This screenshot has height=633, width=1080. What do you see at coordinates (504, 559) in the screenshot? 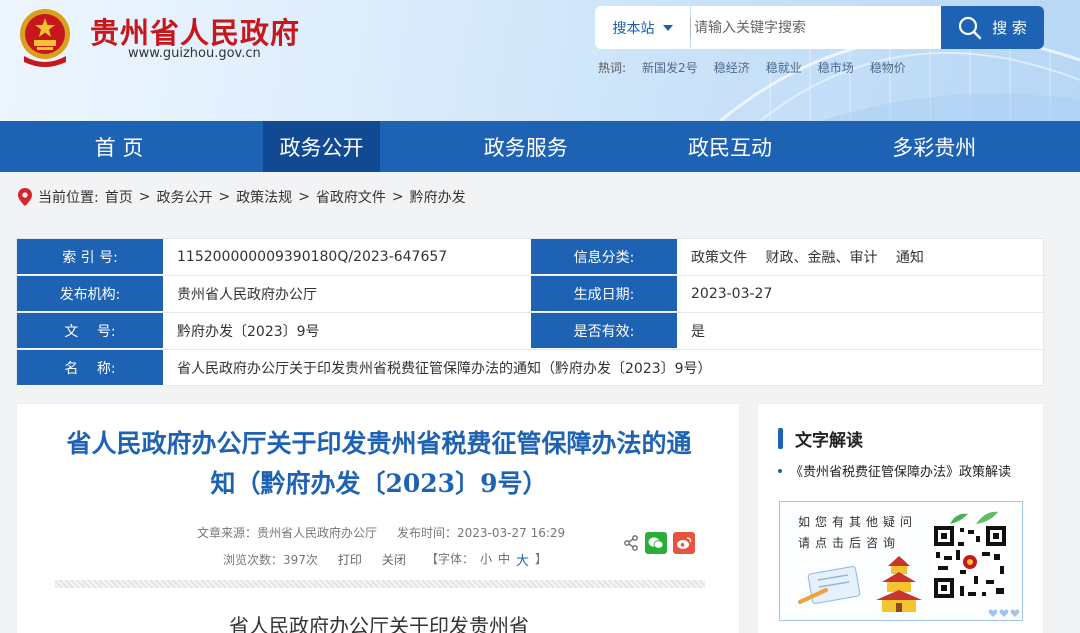
I see `font-medium-button: 中` at bounding box center [504, 559].